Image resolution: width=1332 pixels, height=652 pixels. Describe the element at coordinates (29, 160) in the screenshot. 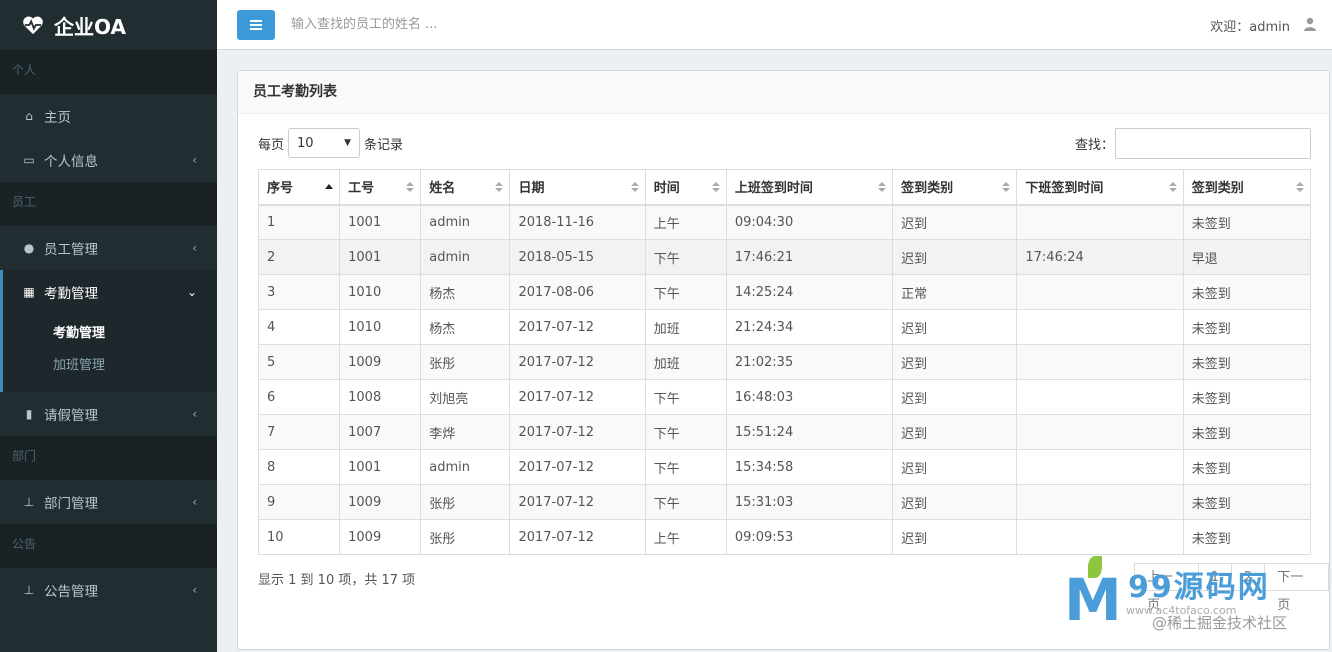

I see `id-card-icon: ▭` at that location.